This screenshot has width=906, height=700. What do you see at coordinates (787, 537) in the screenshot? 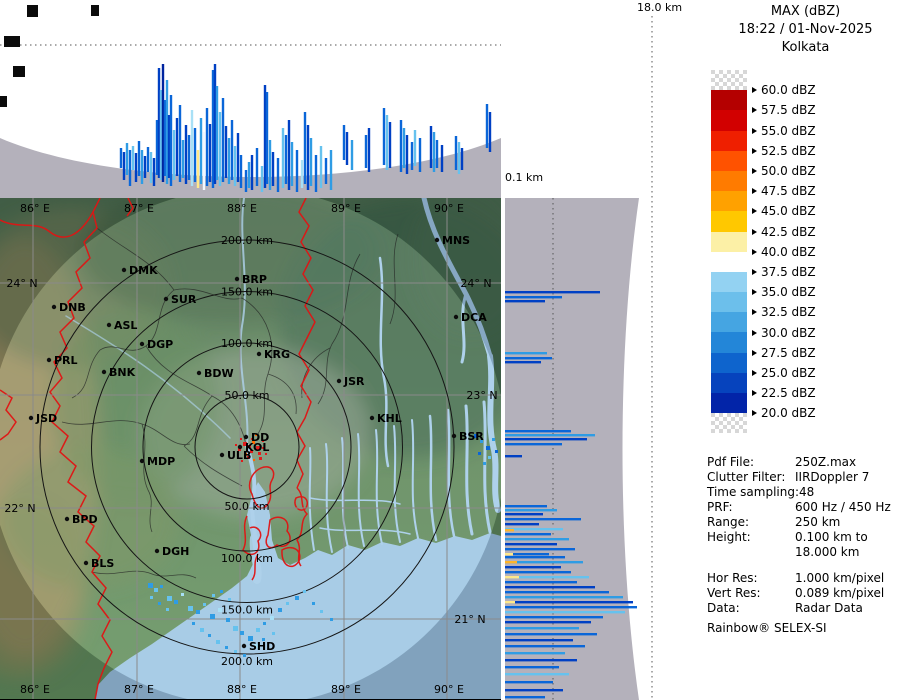
I see `info-row: Height: 0.100 km to` at bounding box center [787, 537].